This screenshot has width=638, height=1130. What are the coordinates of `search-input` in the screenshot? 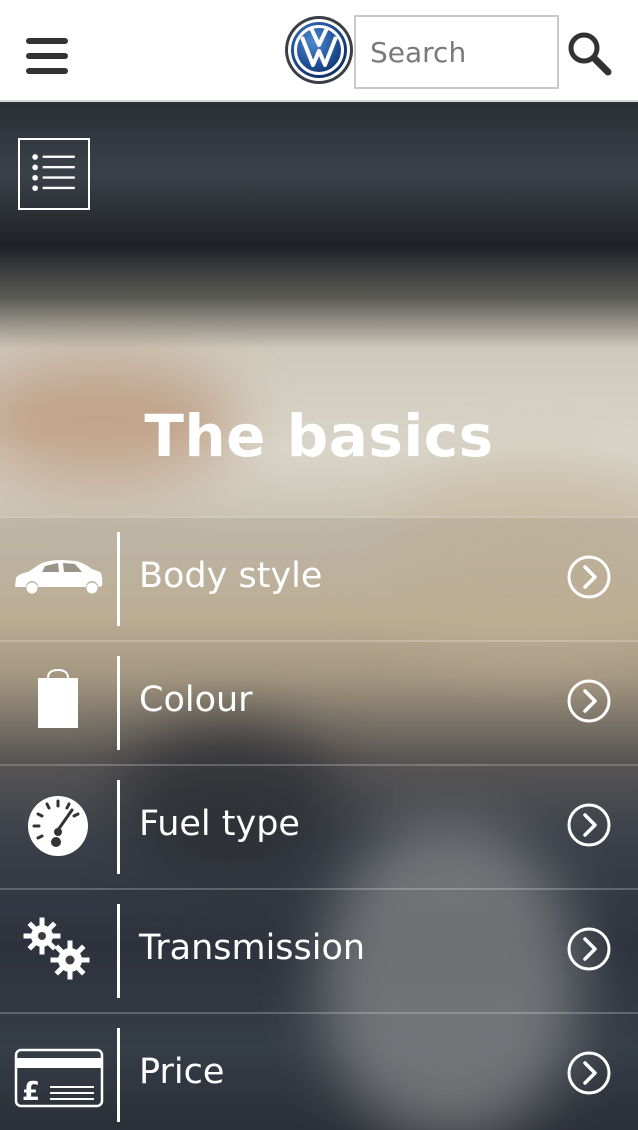 It's located at (456, 52).